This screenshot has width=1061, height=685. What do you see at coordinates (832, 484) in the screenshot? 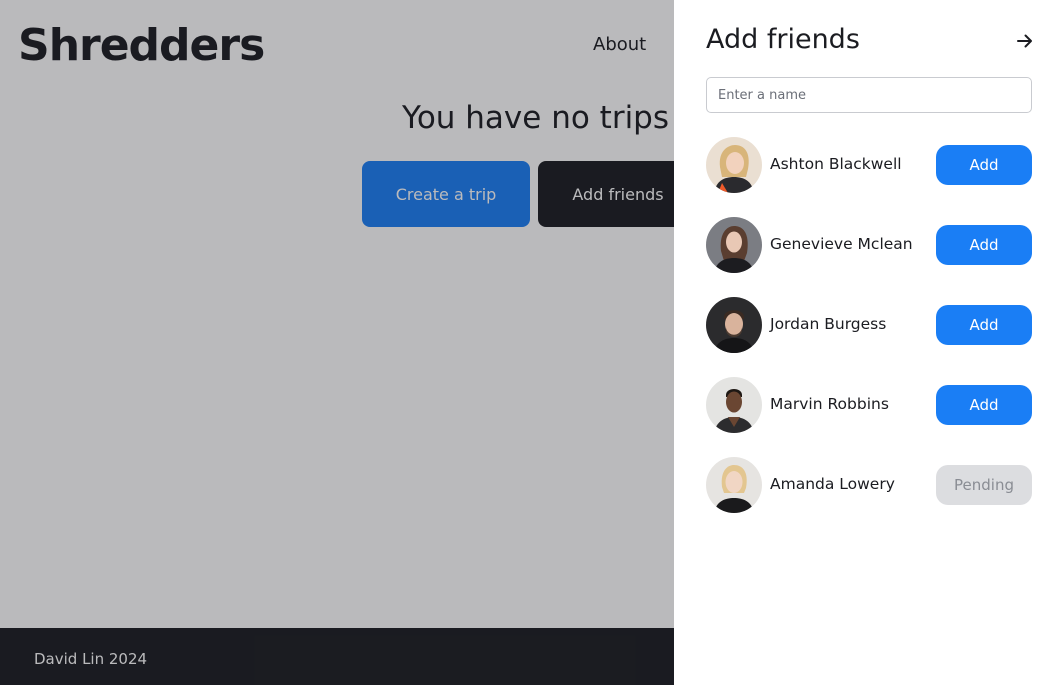
I see `friend-name: Amanda Lowery` at bounding box center [832, 484].